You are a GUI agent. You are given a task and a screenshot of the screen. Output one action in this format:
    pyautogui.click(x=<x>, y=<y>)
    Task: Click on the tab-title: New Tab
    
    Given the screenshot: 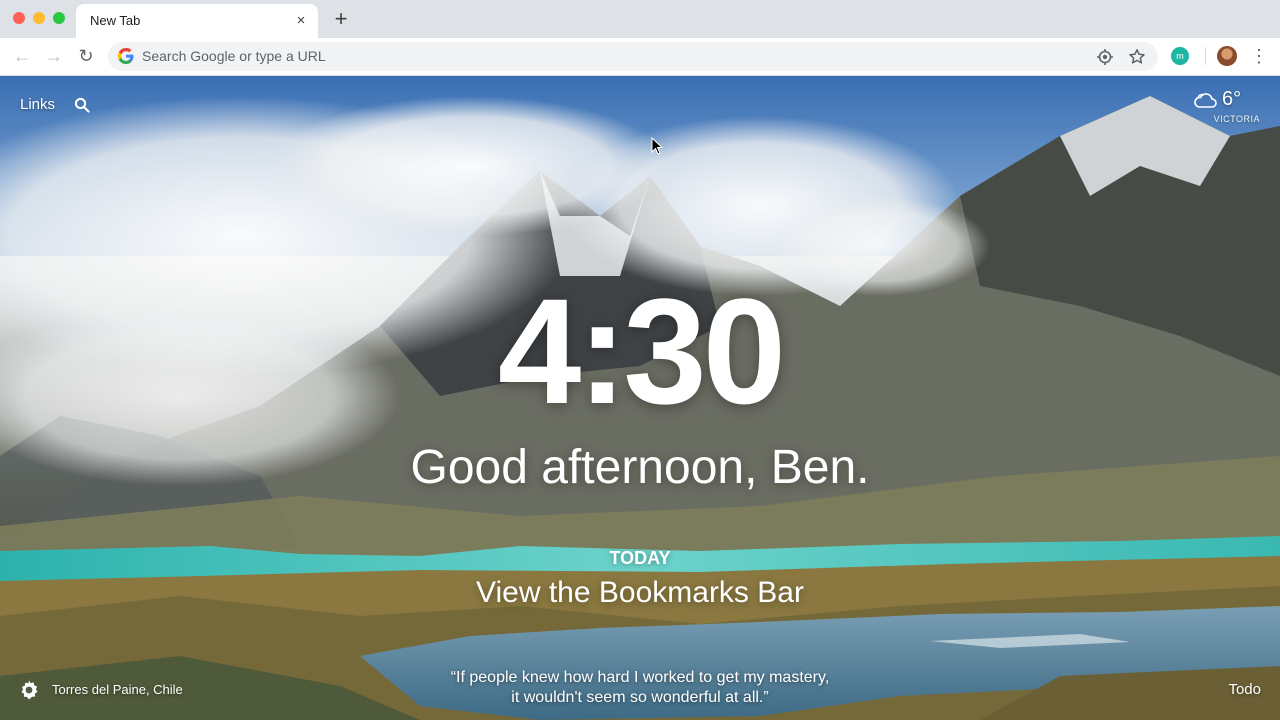 What is the action you would take?
    pyautogui.click(x=115, y=20)
    